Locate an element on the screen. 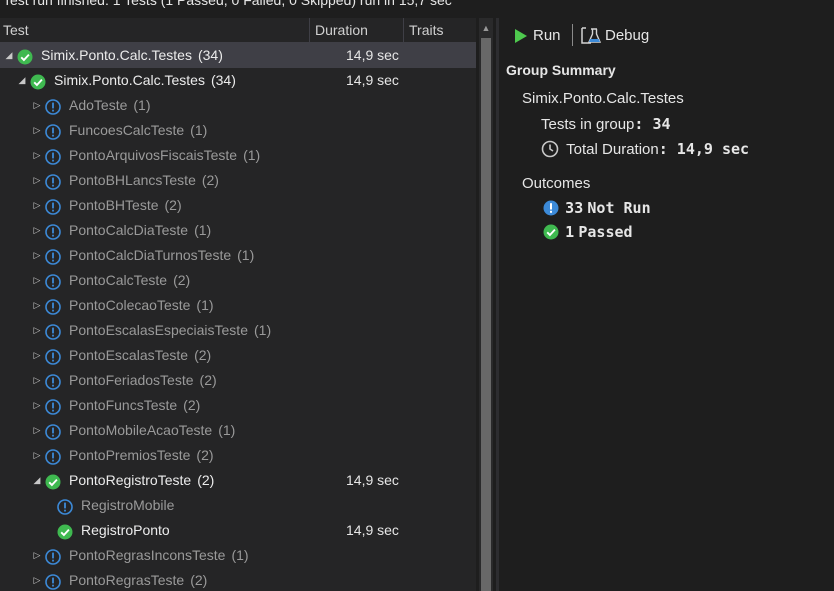 This screenshot has height=591, width=834. tree-row: ▷ AdoTeste (1) is located at coordinates (238, 105).